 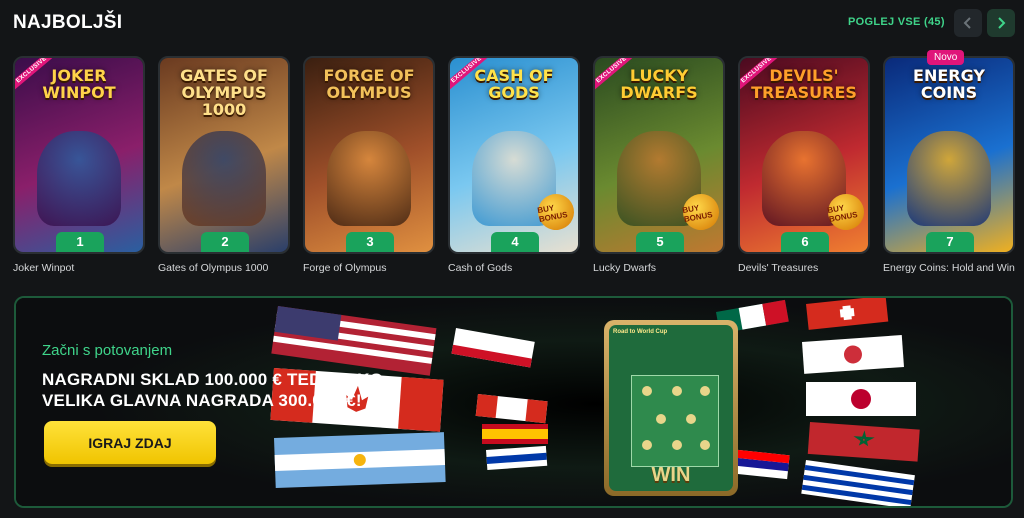 What do you see at coordinates (660, 242) in the screenshot?
I see `rank-badge: 5` at bounding box center [660, 242].